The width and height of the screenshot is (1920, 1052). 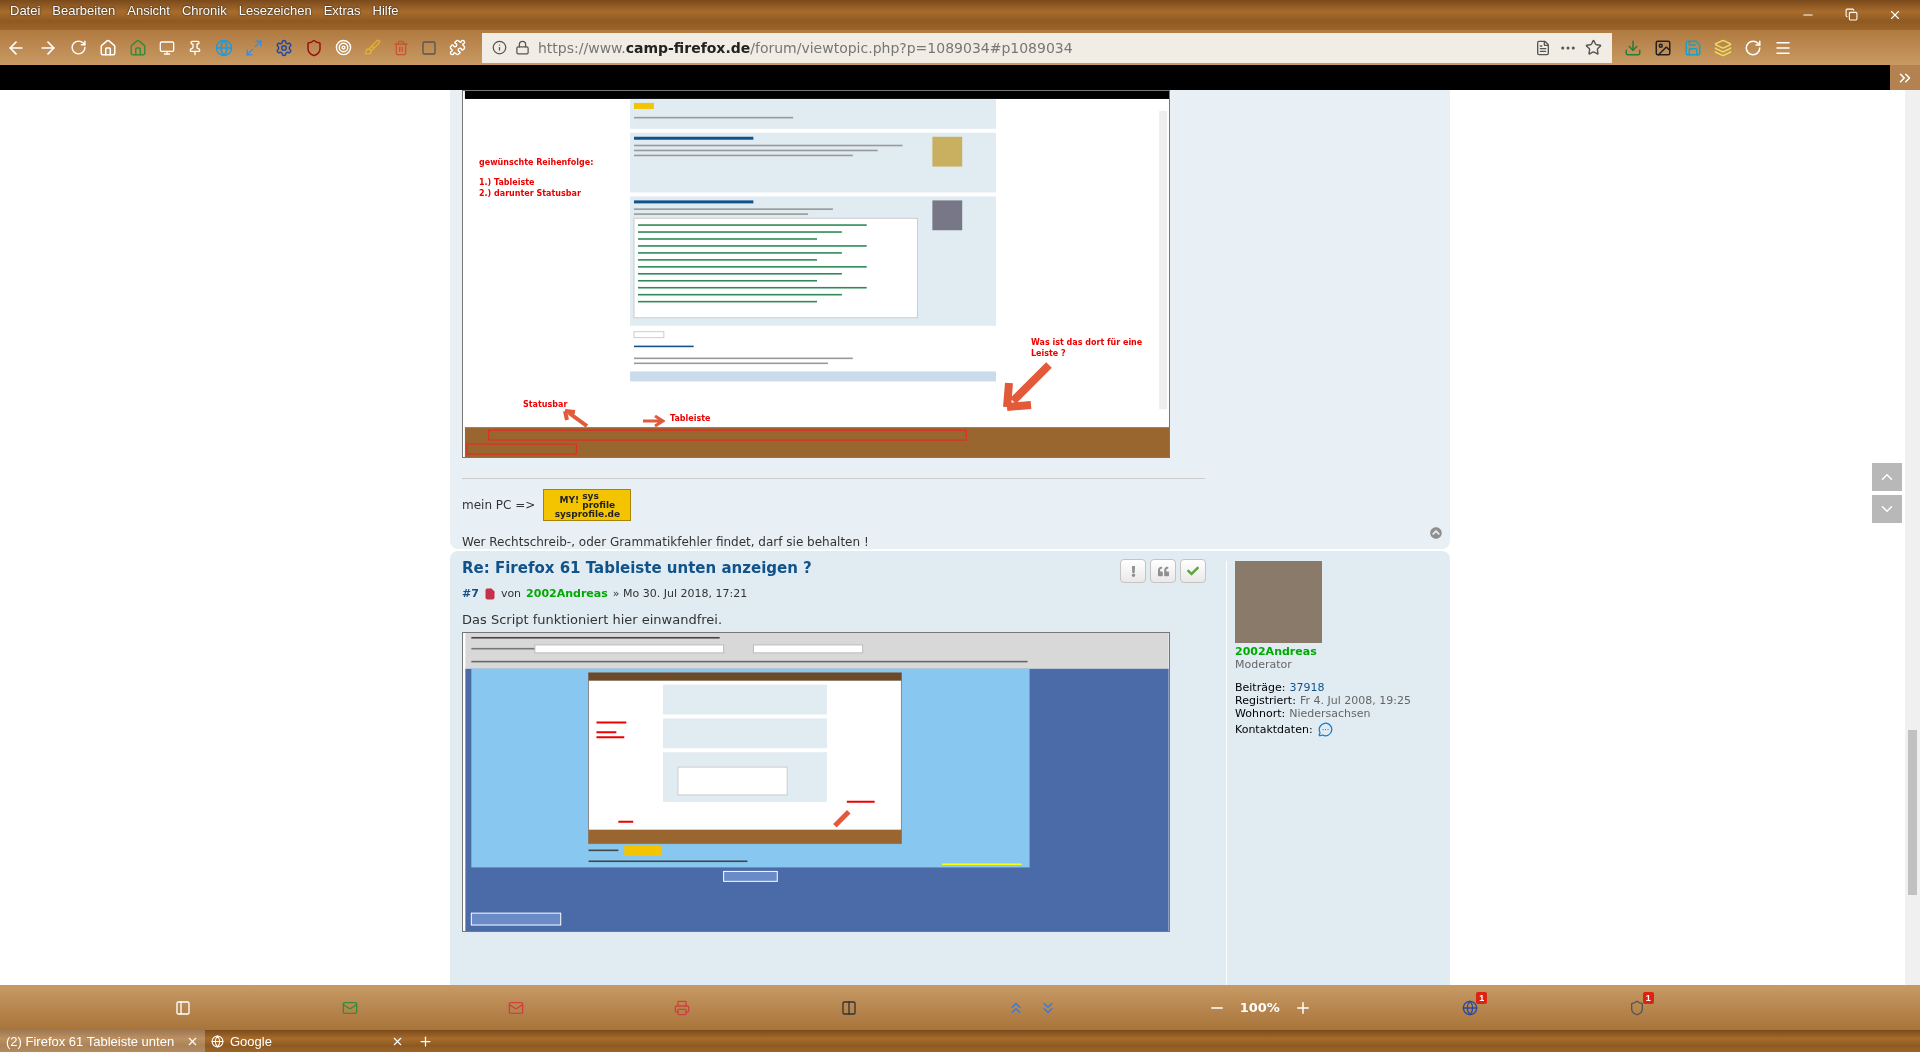 I want to click on target-icon, so click(x=343, y=47).